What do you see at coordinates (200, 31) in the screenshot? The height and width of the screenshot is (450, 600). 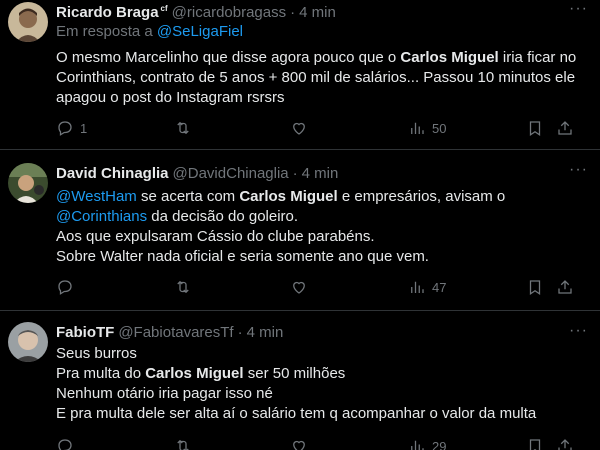 I see `reply-to-link: @SeLigaFiel` at bounding box center [200, 31].